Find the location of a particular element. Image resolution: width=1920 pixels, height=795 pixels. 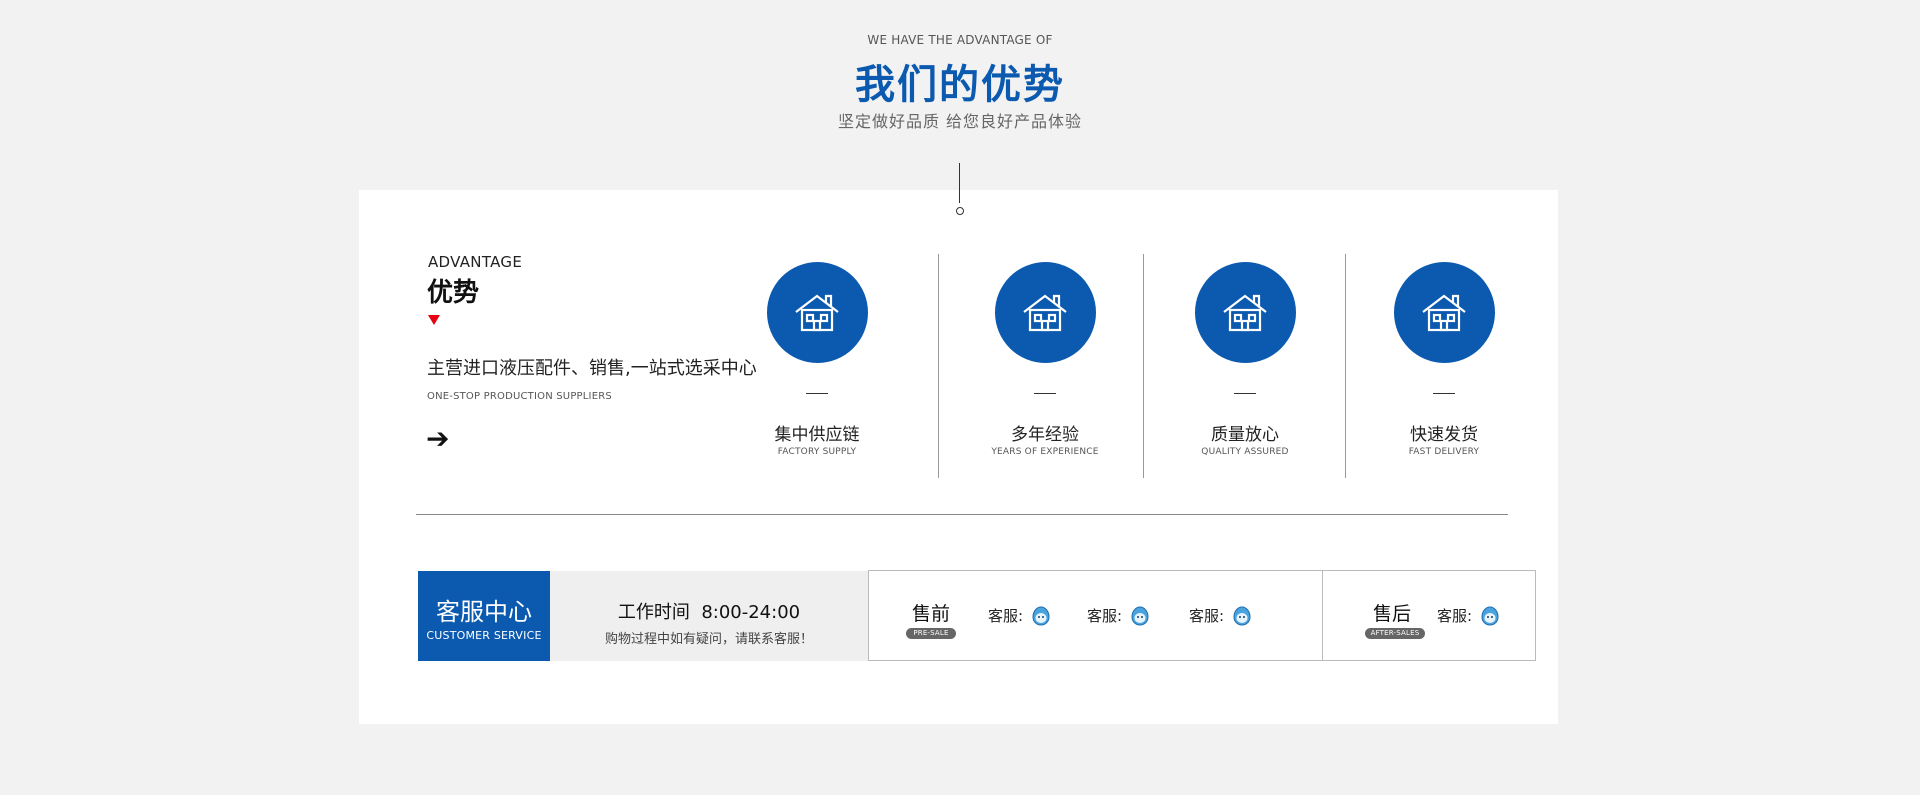

pre-sale-agent-3: 客服: is located at coordinates (1220, 615).